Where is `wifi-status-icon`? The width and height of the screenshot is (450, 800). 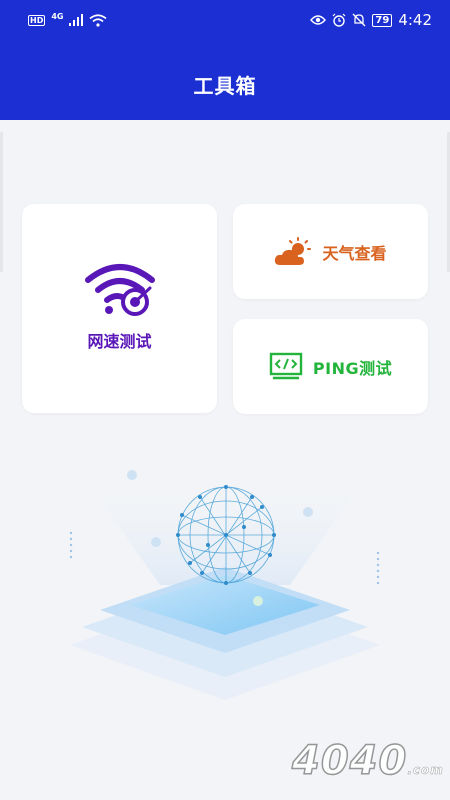
wifi-status-icon is located at coordinates (98, 20).